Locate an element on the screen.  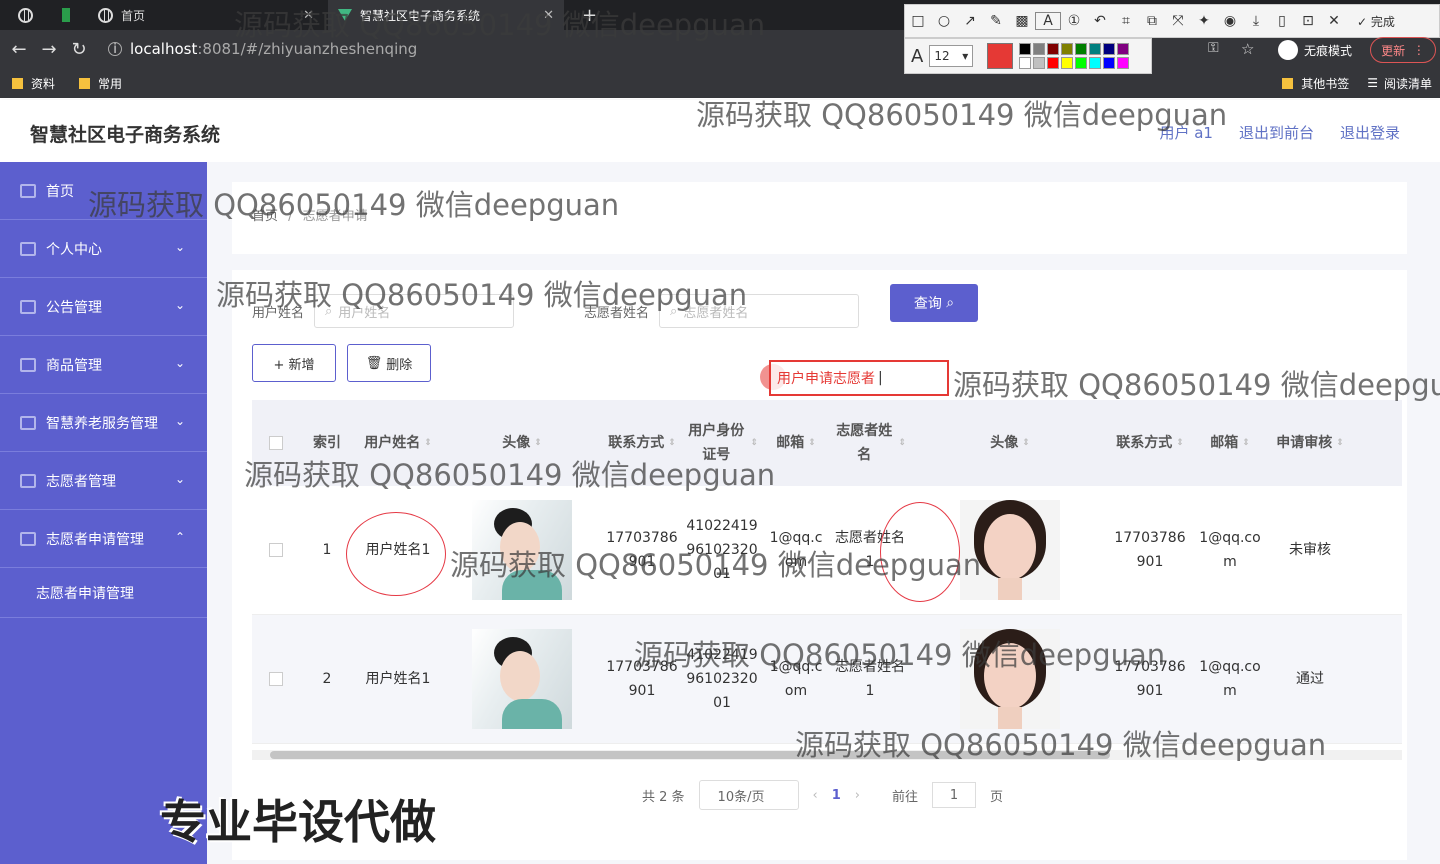
update-button: 更新 ⋮ is located at coordinates (1403, 50).